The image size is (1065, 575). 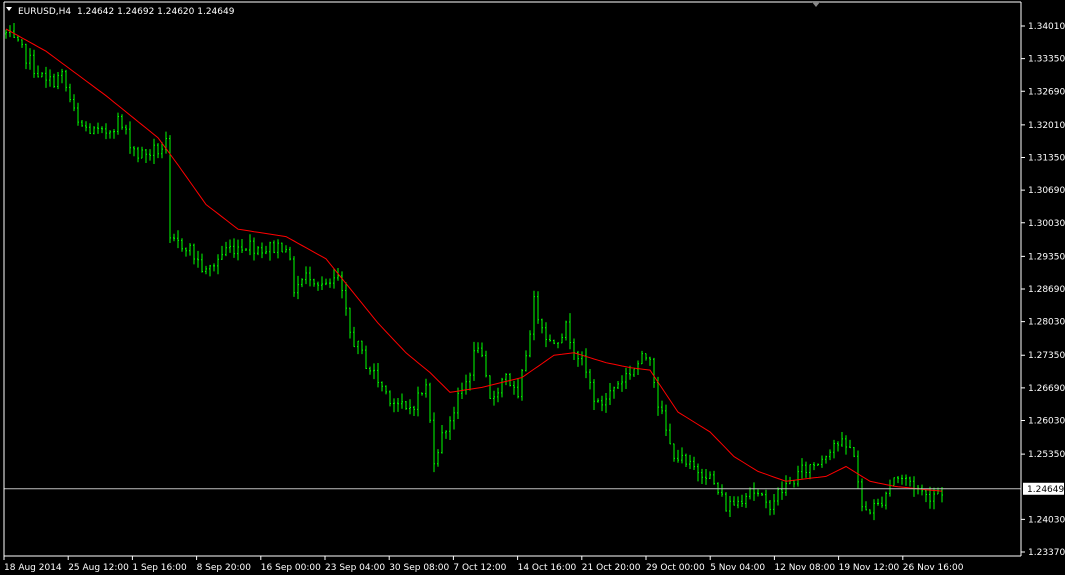 I want to click on y-tick-label: 1.34010, so click(x=1046, y=27).